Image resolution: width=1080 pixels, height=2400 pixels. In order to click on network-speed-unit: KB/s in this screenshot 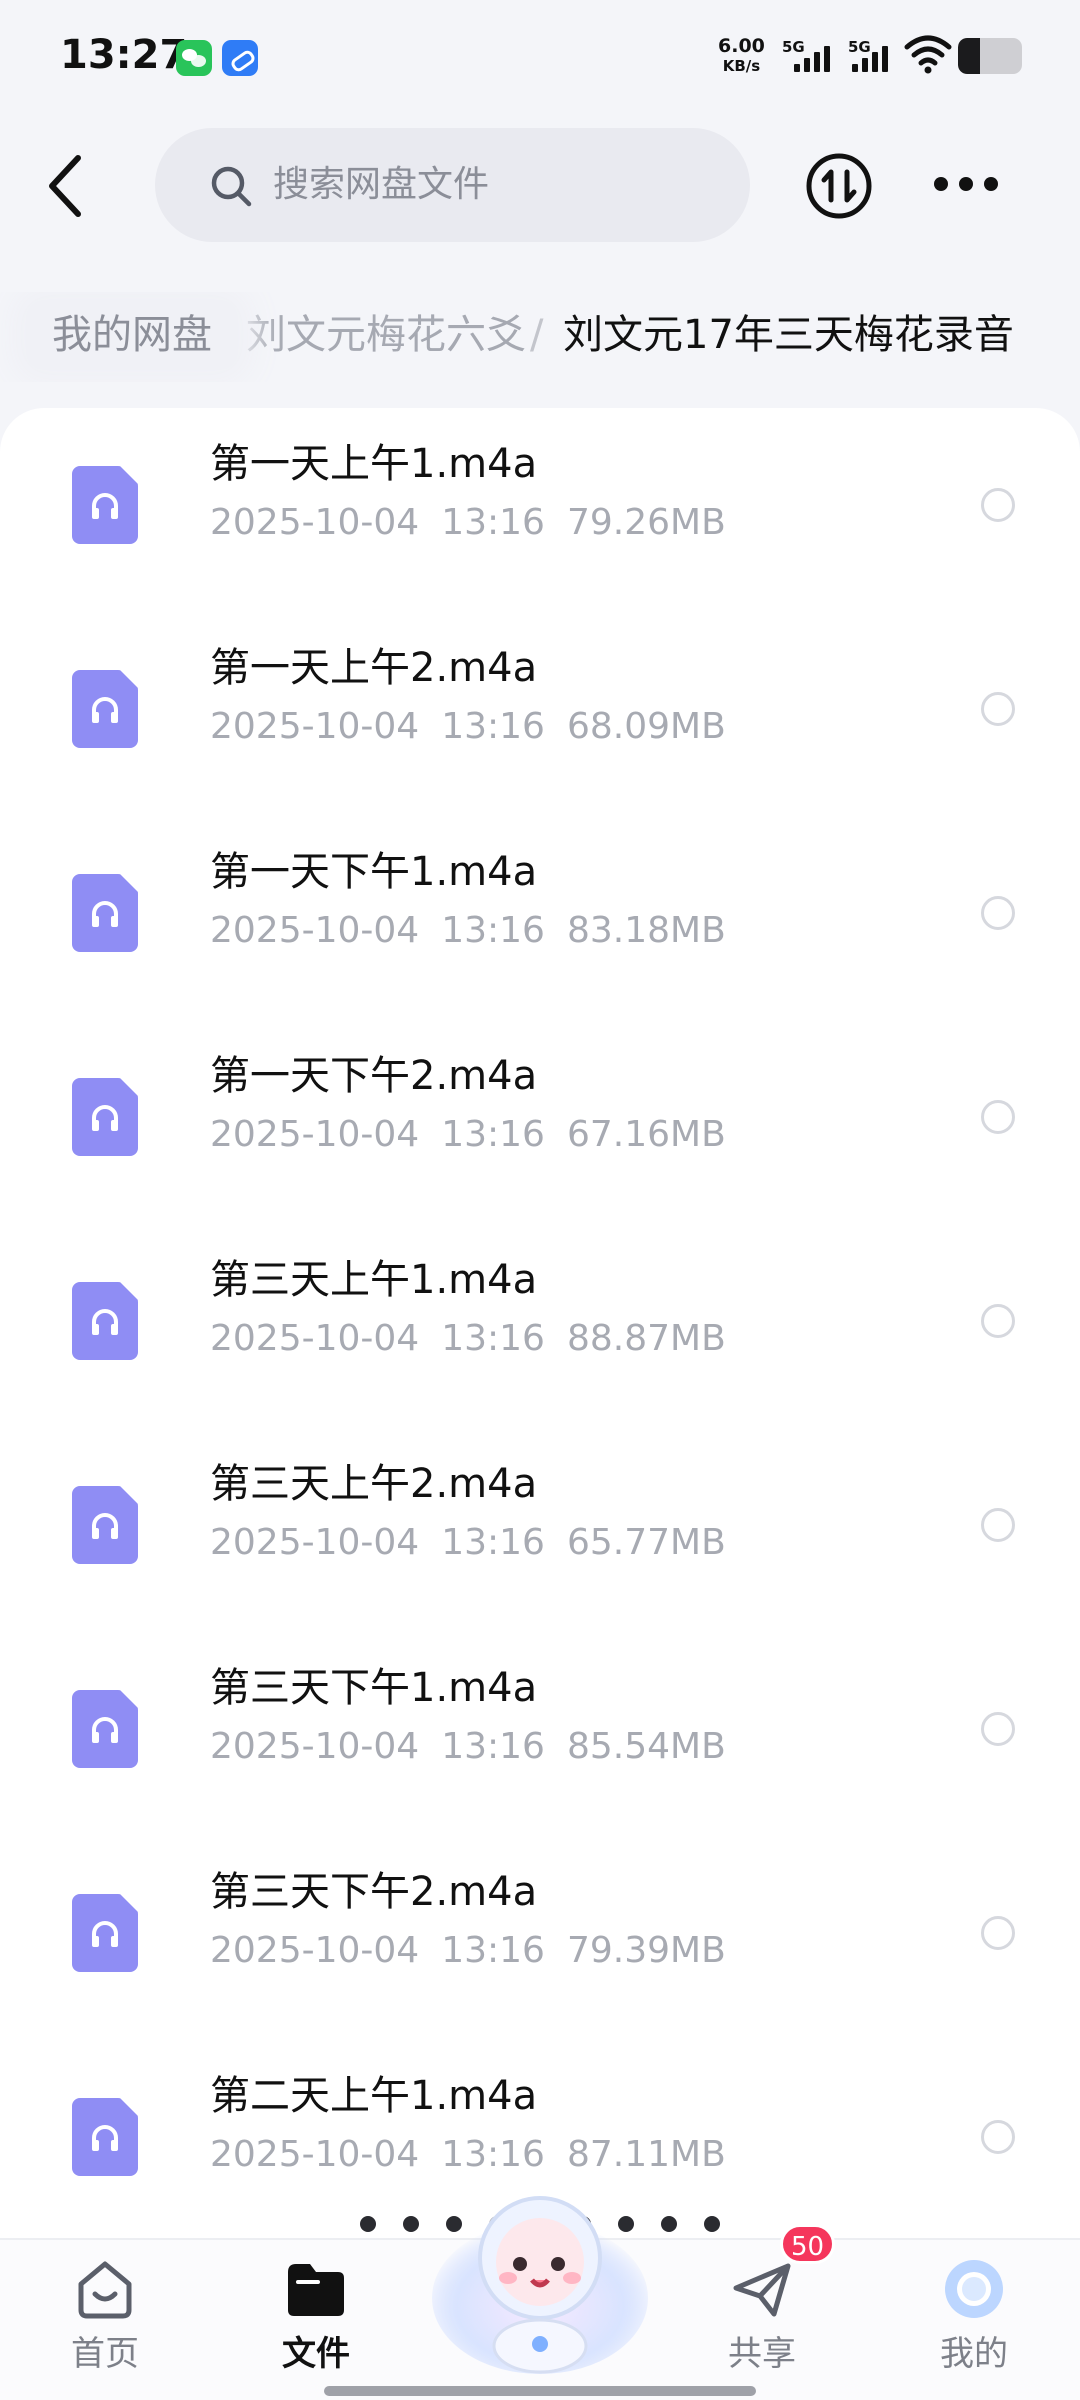, I will do `click(741, 66)`.